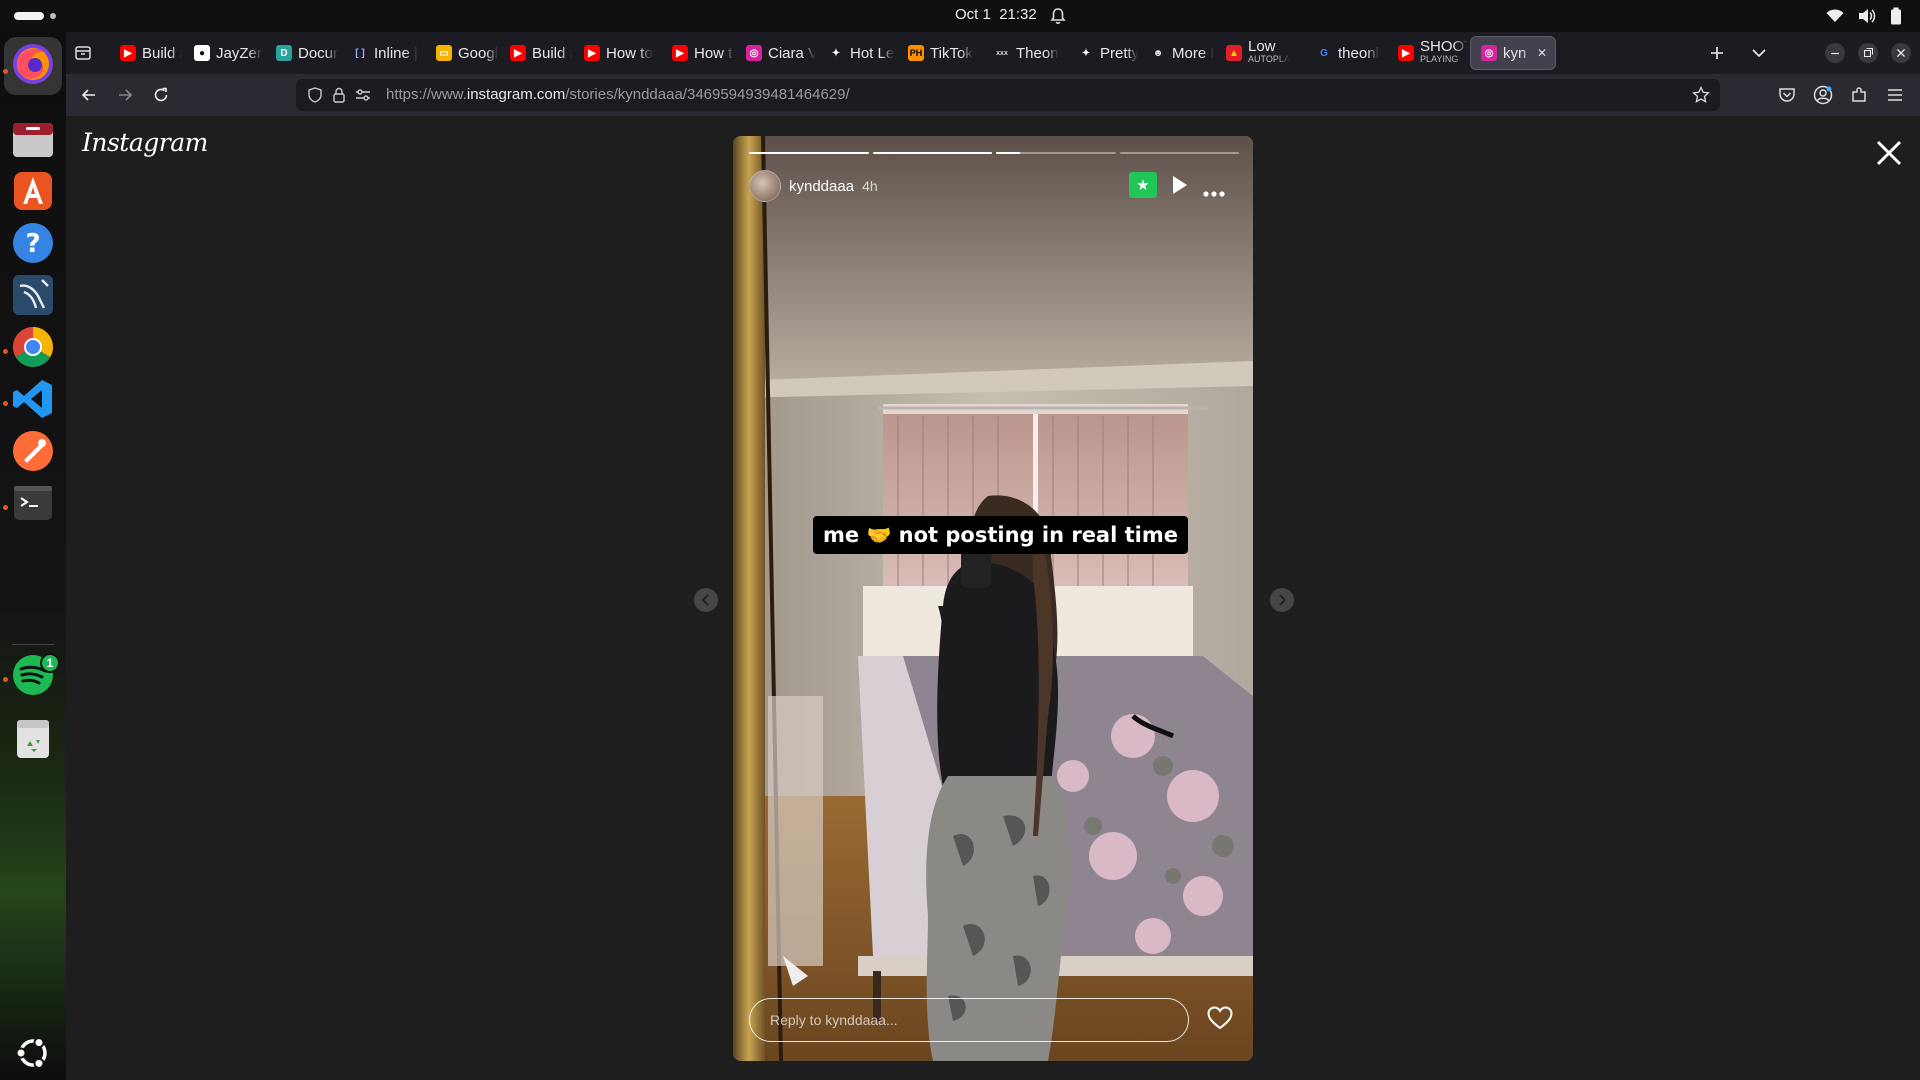 The image size is (1920, 1080). I want to click on browser-tab: ▶ SHOOTPLAYING, so click(1428, 53).